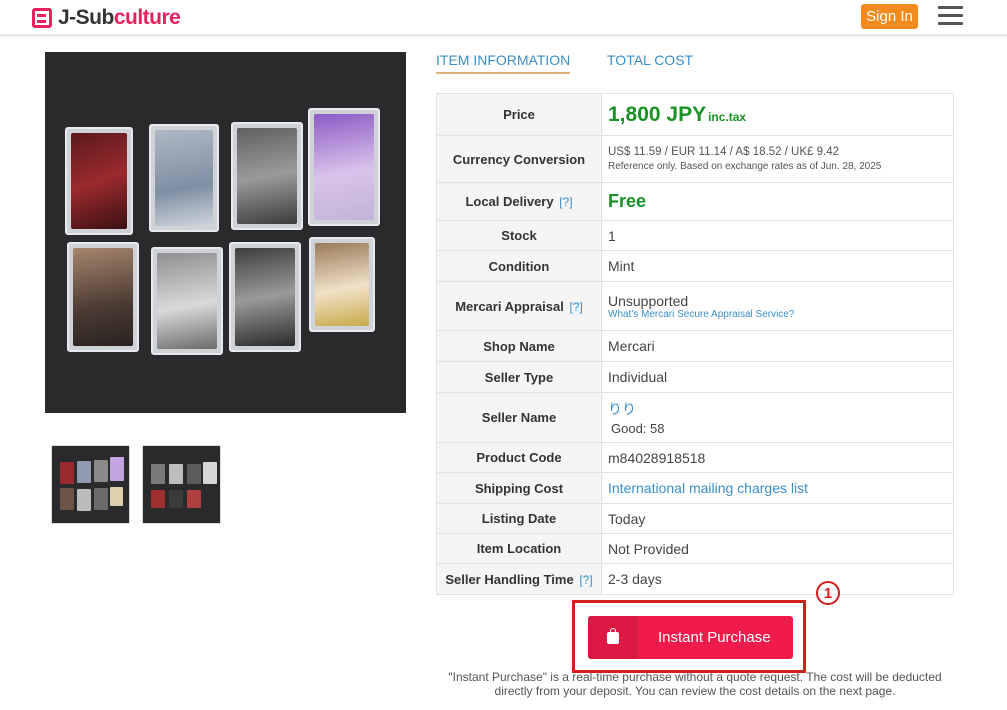 The width and height of the screenshot is (1007, 710). What do you see at coordinates (565, 202) in the screenshot?
I see `delivery-help-link: [?]` at bounding box center [565, 202].